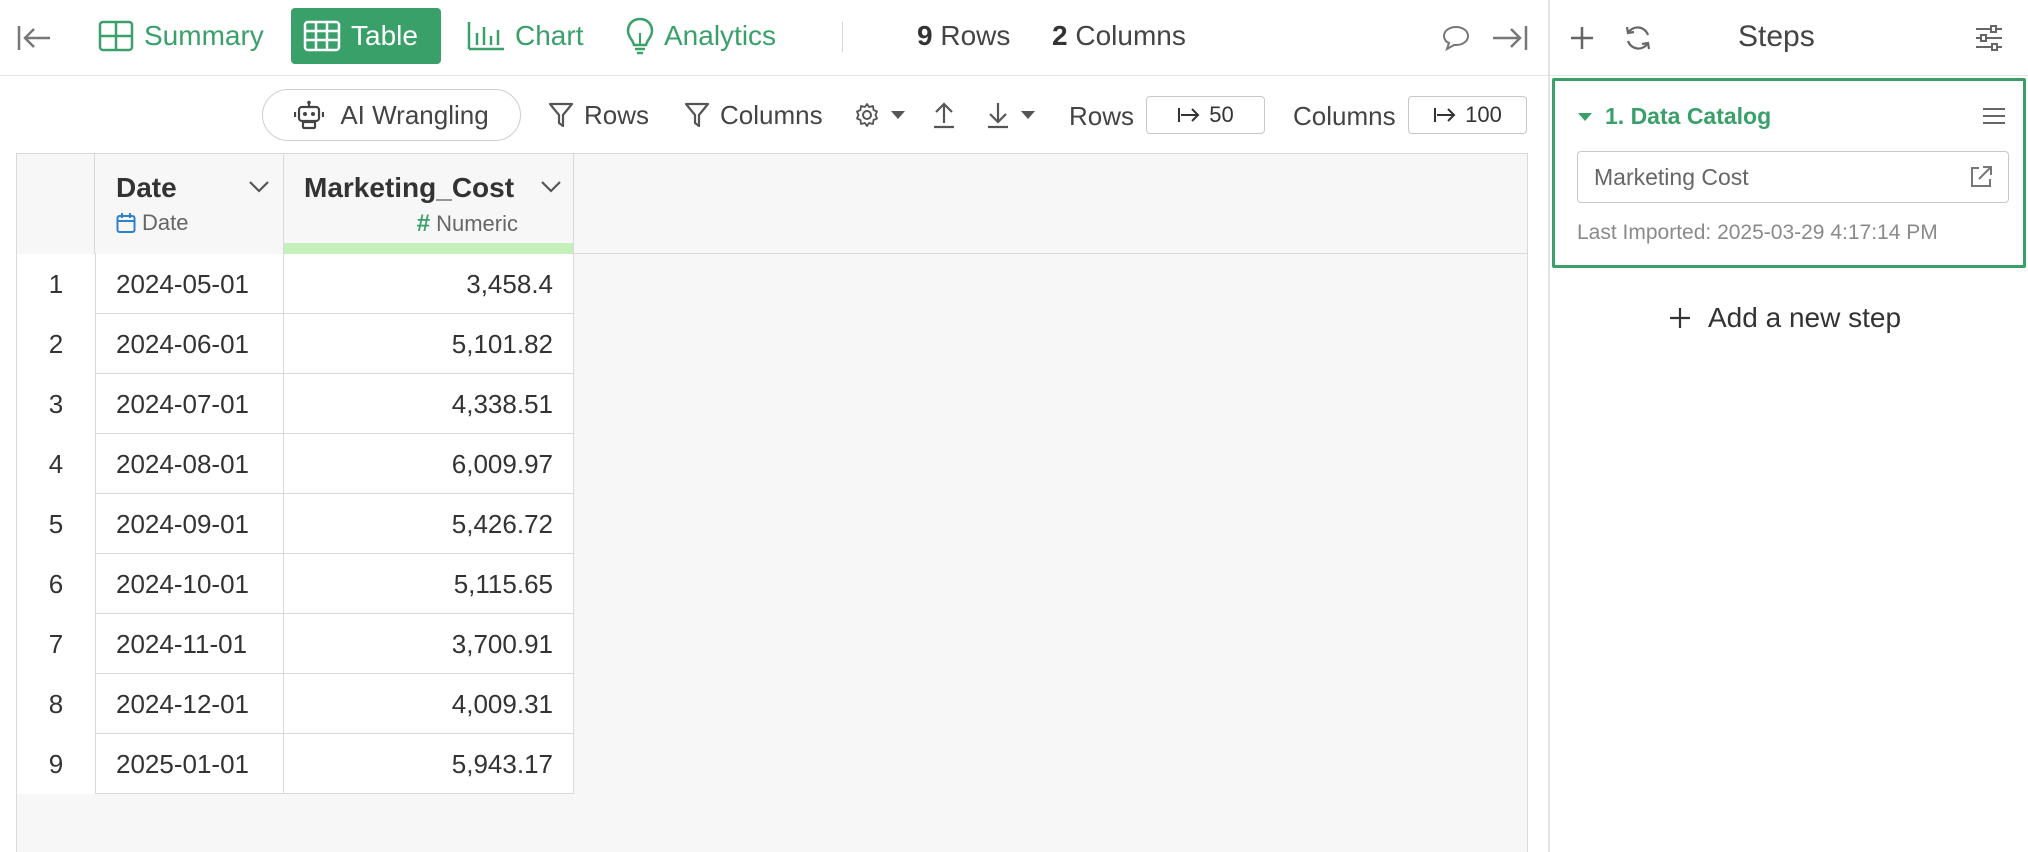  What do you see at coordinates (190, 764) in the screenshot?
I see `date-cell: 2025-01-01` at bounding box center [190, 764].